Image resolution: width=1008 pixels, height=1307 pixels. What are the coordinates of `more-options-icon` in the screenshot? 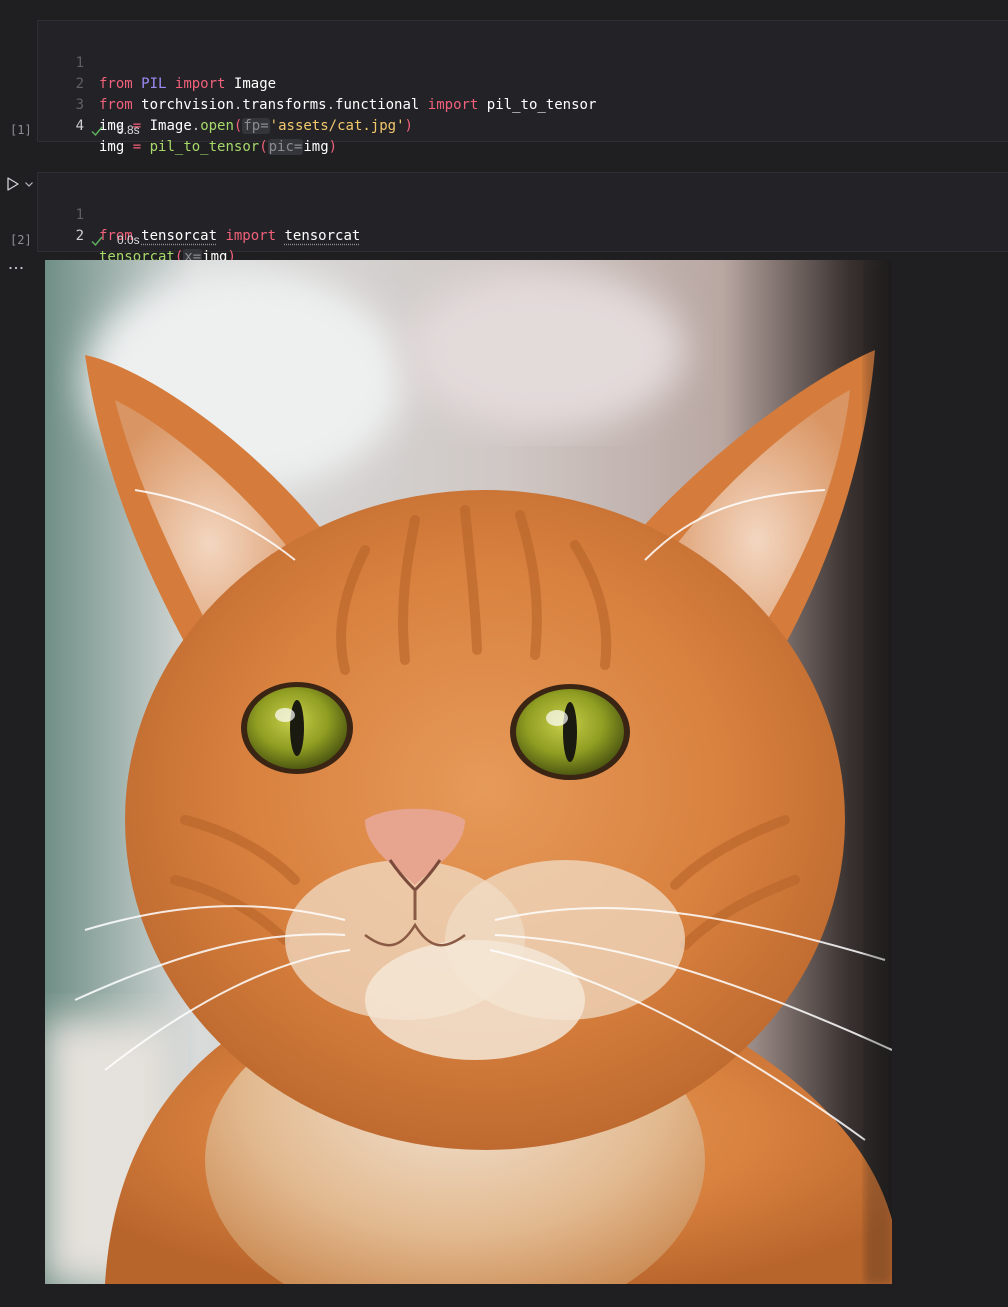 It's located at (16, 267).